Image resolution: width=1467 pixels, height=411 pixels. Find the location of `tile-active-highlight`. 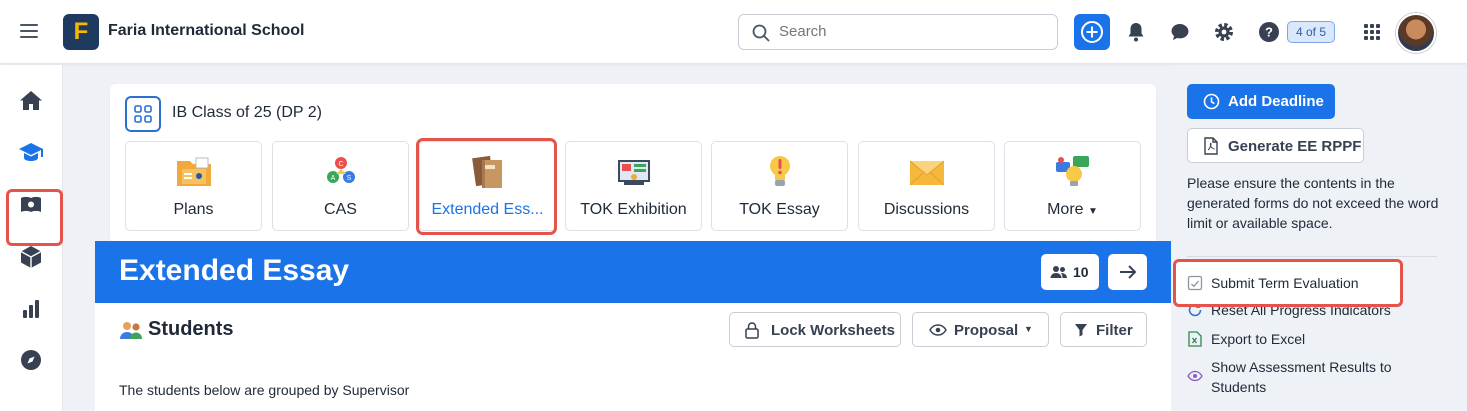

tile-active-highlight is located at coordinates (486, 186).